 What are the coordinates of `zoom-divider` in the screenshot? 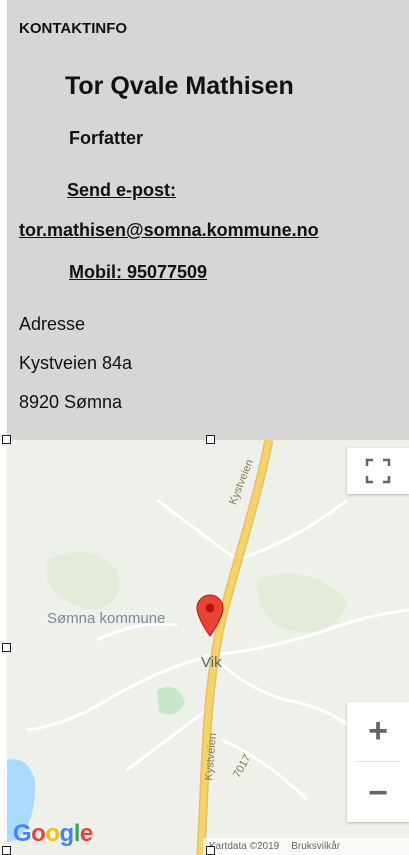 It's located at (378, 761).